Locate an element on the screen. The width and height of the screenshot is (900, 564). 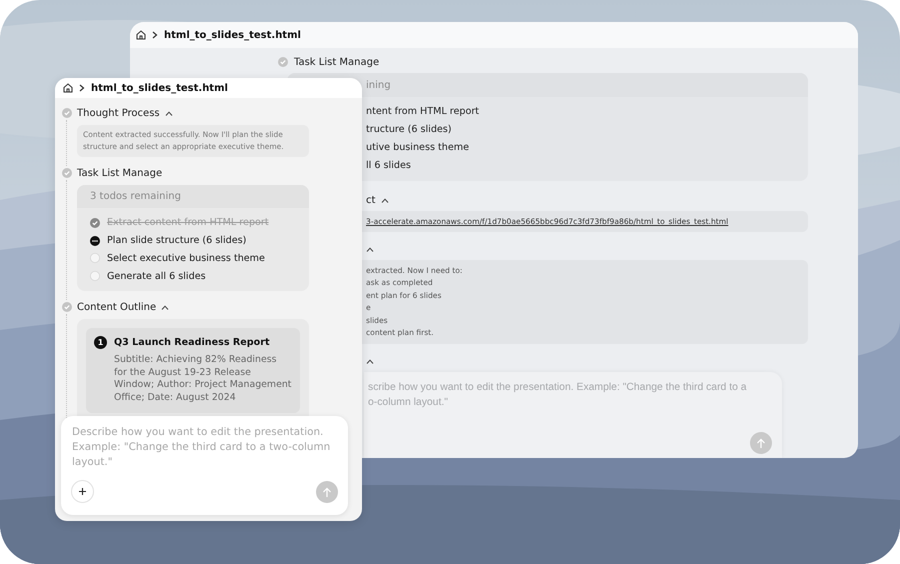
todo-item: Select executive business theme is located at coordinates (186, 258).